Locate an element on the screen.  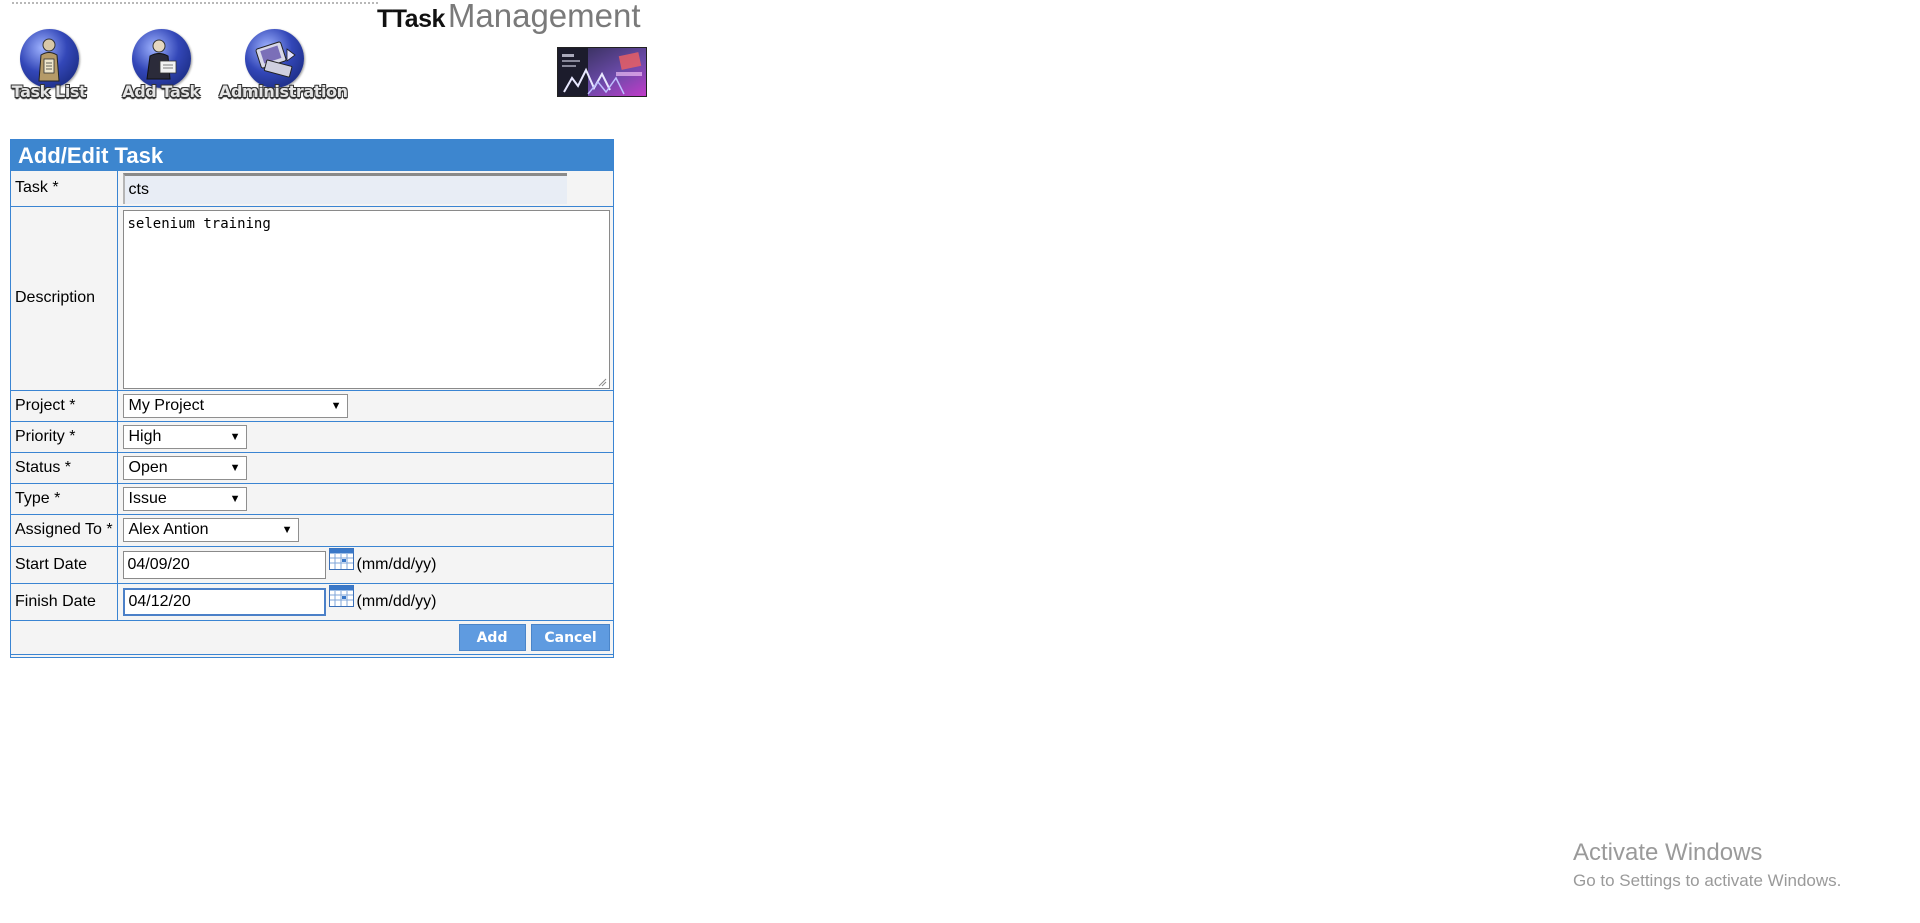
nav-add-task: Add Task is located at coordinates (161, 68).